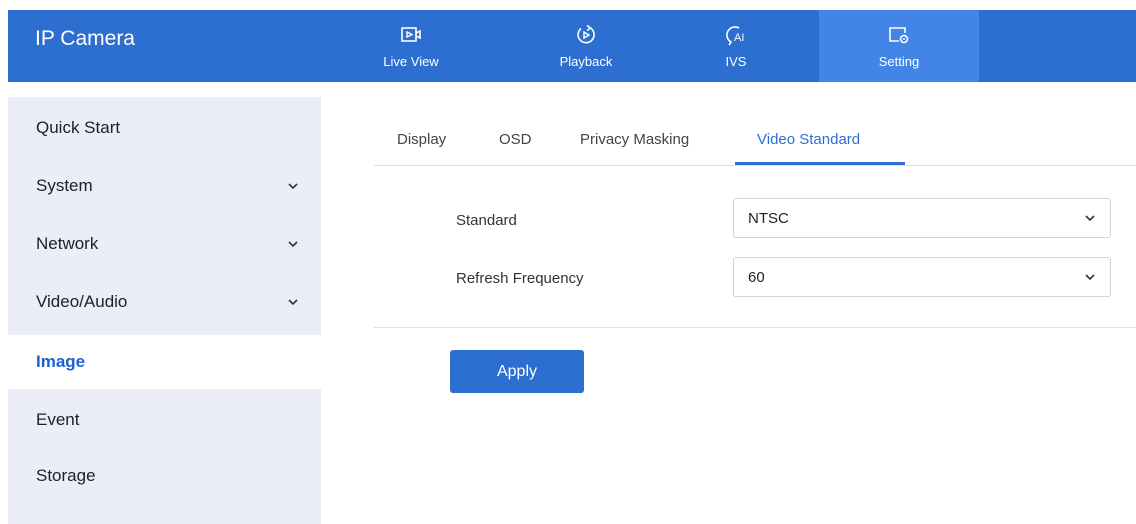 This screenshot has height=524, width=1136. I want to click on tab-playback: Playback, so click(586, 46).